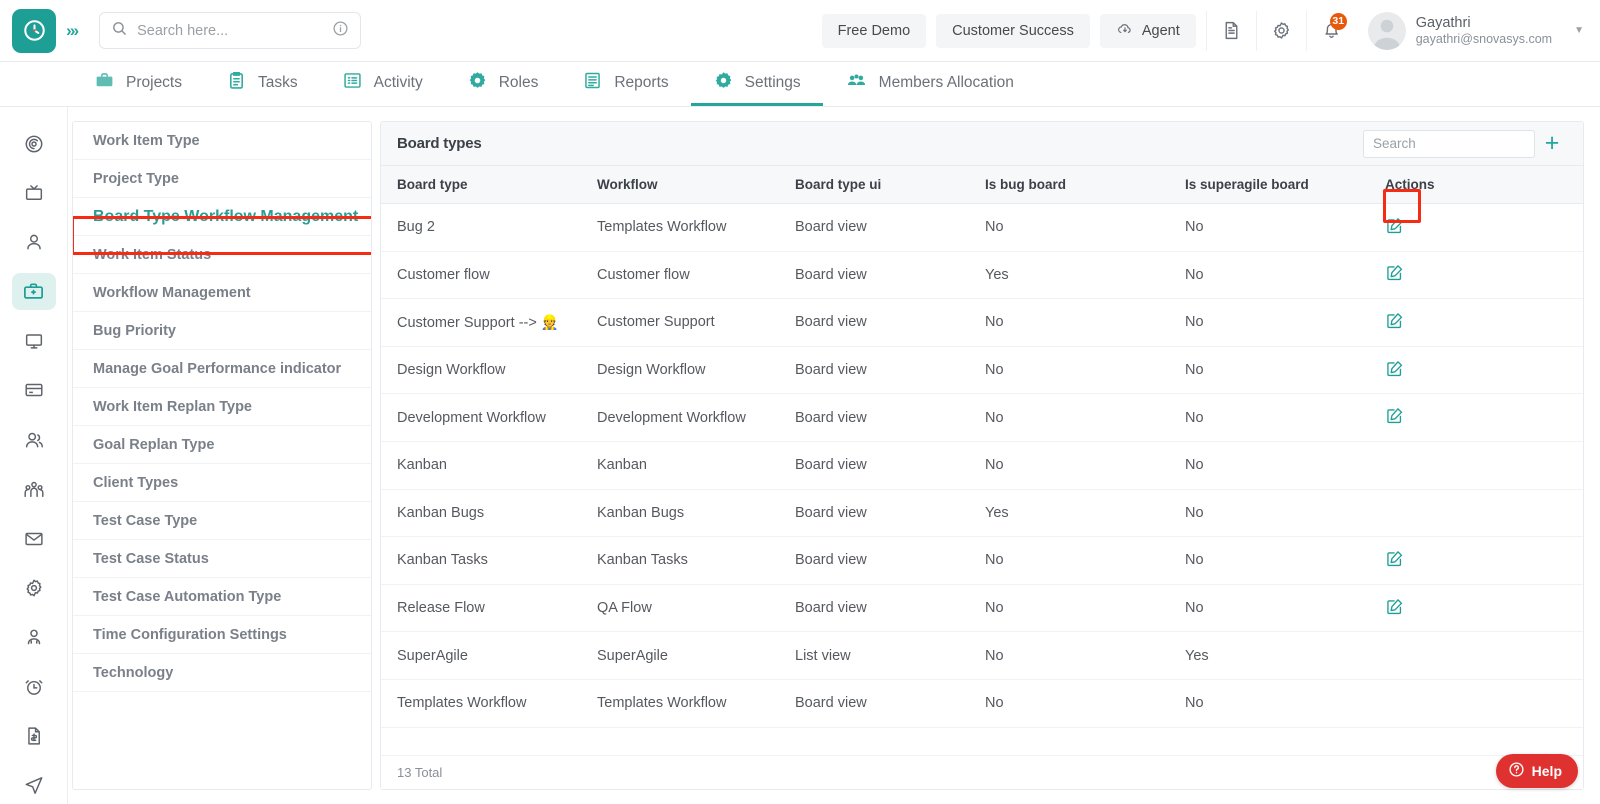 The height and width of the screenshot is (804, 1600). I want to click on rail-alarm-icon, so click(34, 686).